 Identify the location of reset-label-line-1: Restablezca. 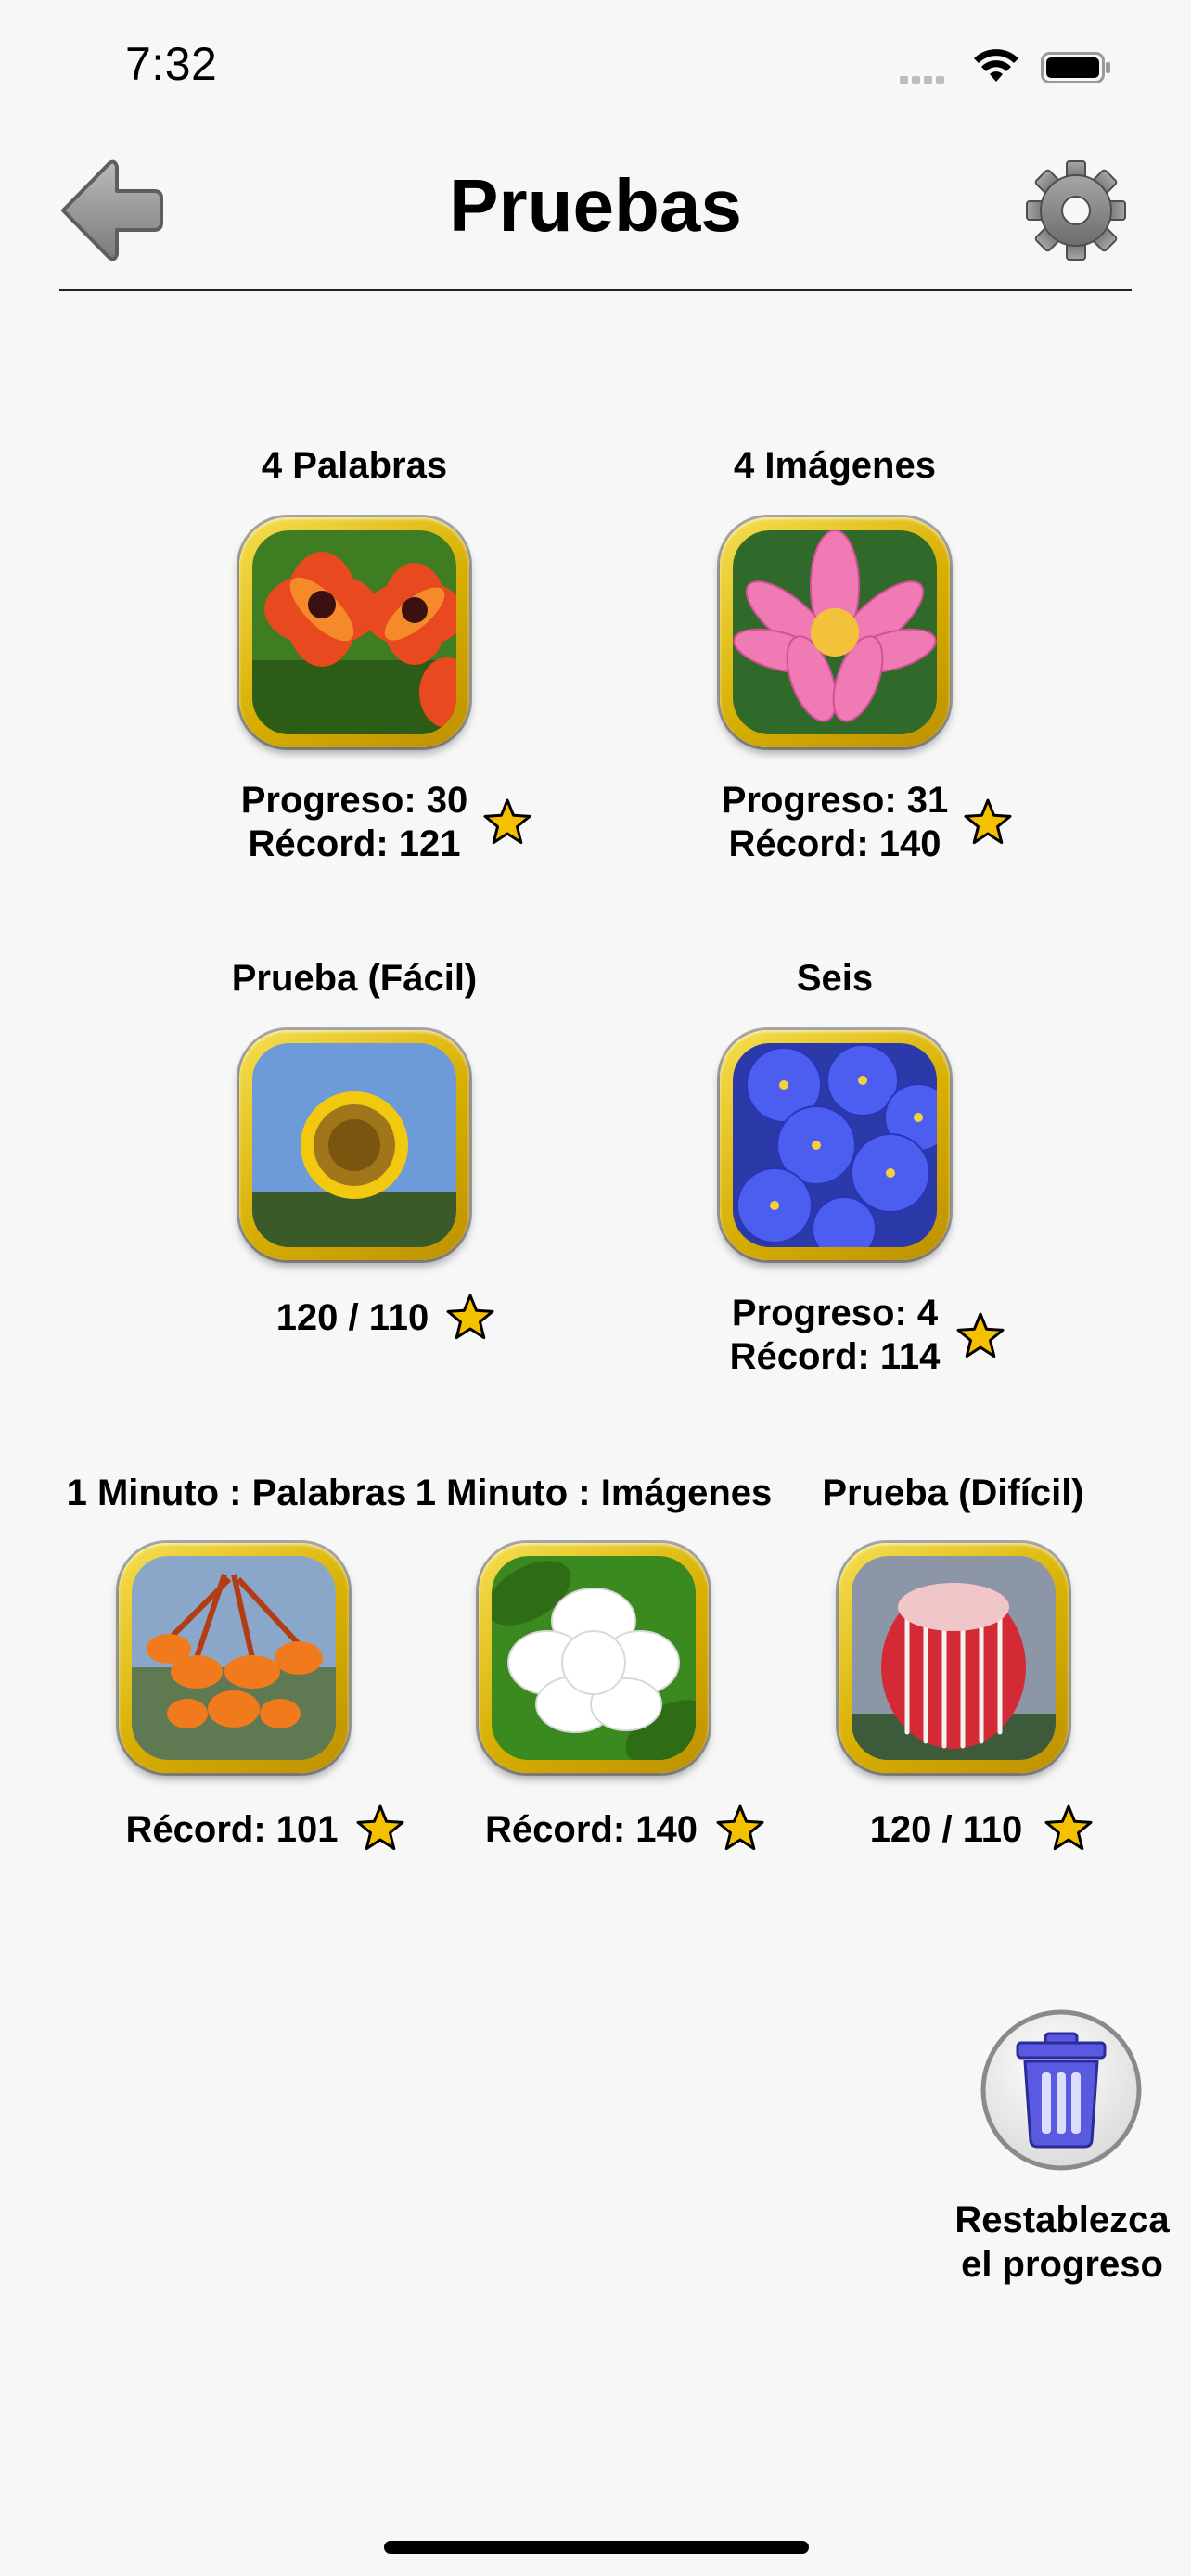
(1062, 2220).